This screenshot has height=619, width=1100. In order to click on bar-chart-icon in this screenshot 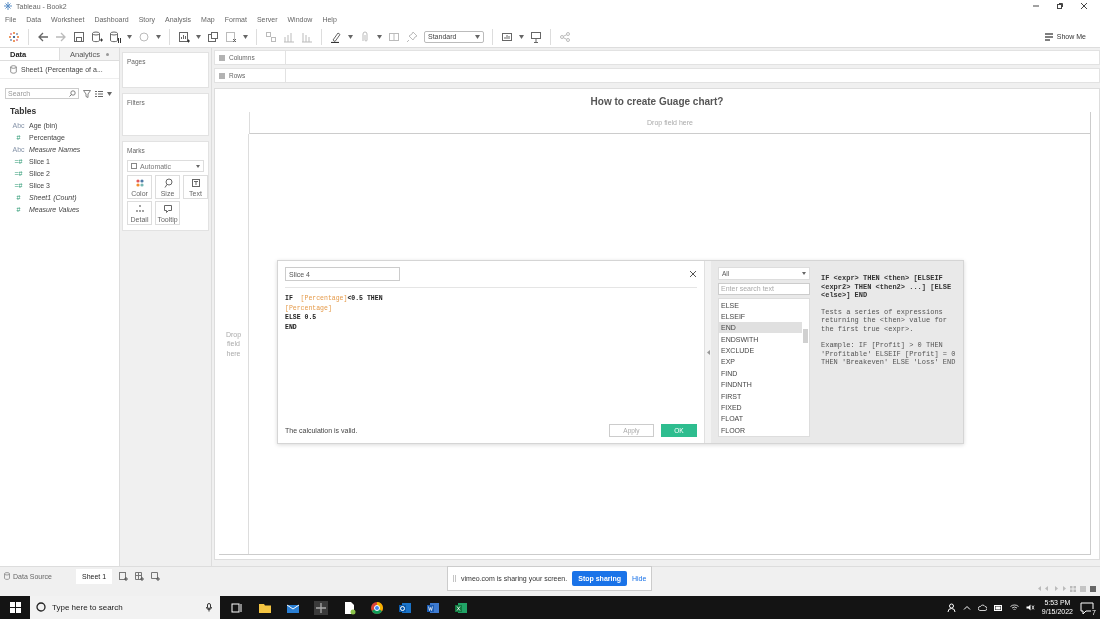, I will do `click(507, 36)`.